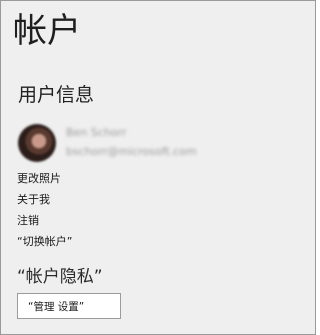 This screenshot has width=320, height=335. What do you see at coordinates (44, 199) in the screenshot?
I see `about-me-link: 关于我` at bounding box center [44, 199].